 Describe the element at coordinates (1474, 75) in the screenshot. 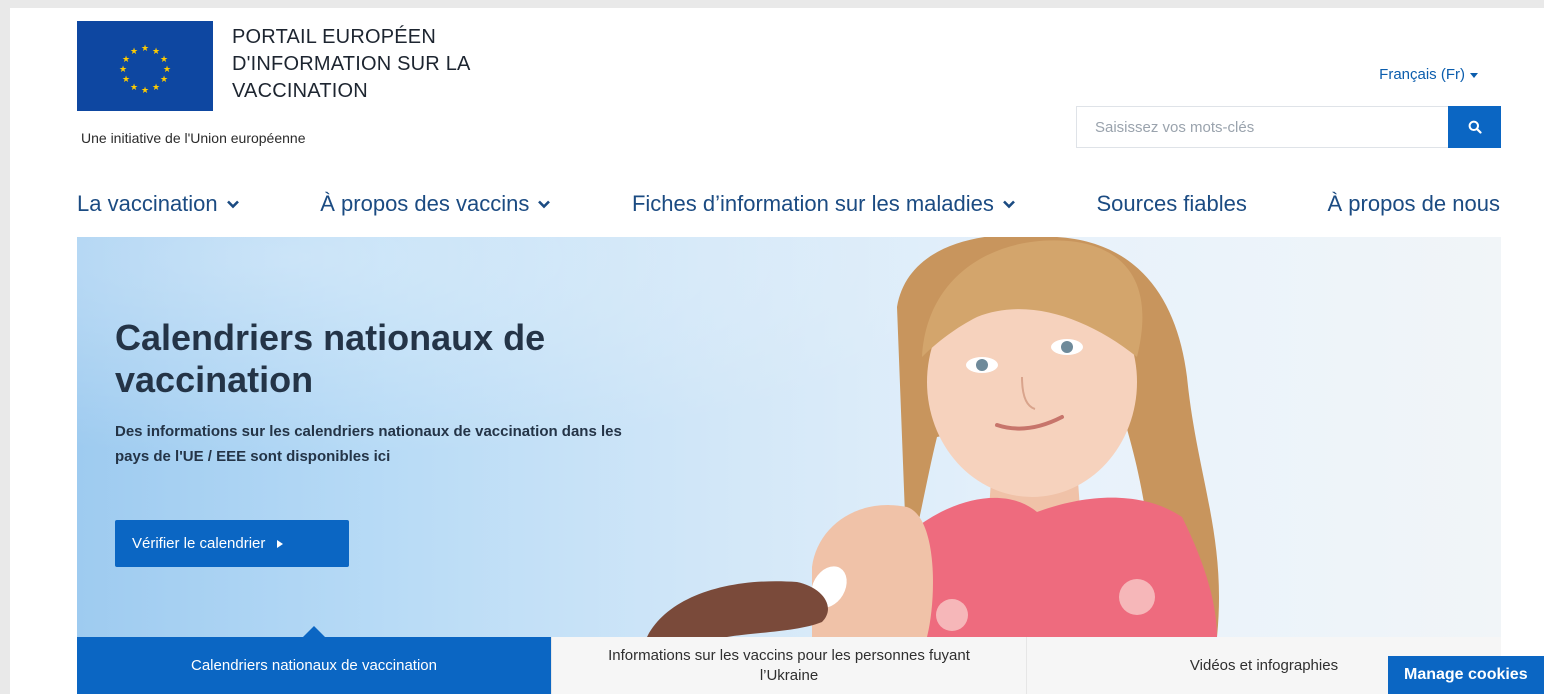

I see `caret-down-icon` at that location.